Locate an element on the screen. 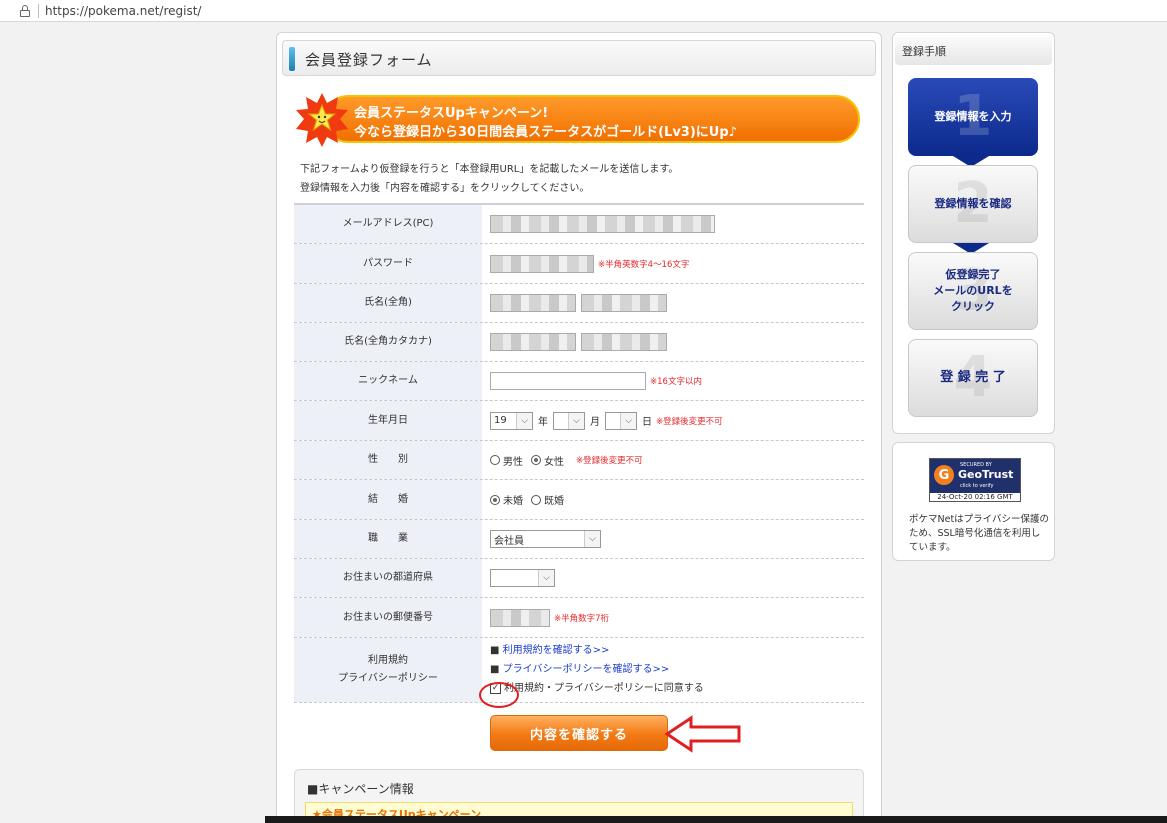  first-name-kana-field is located at coordinates (624, 342).